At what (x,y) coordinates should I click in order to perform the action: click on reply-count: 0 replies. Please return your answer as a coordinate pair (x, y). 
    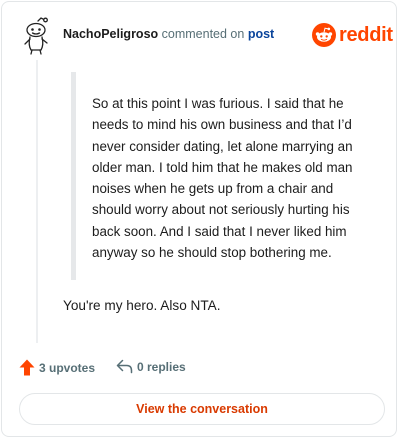
    Looking at the image, I should click on (161, 366).